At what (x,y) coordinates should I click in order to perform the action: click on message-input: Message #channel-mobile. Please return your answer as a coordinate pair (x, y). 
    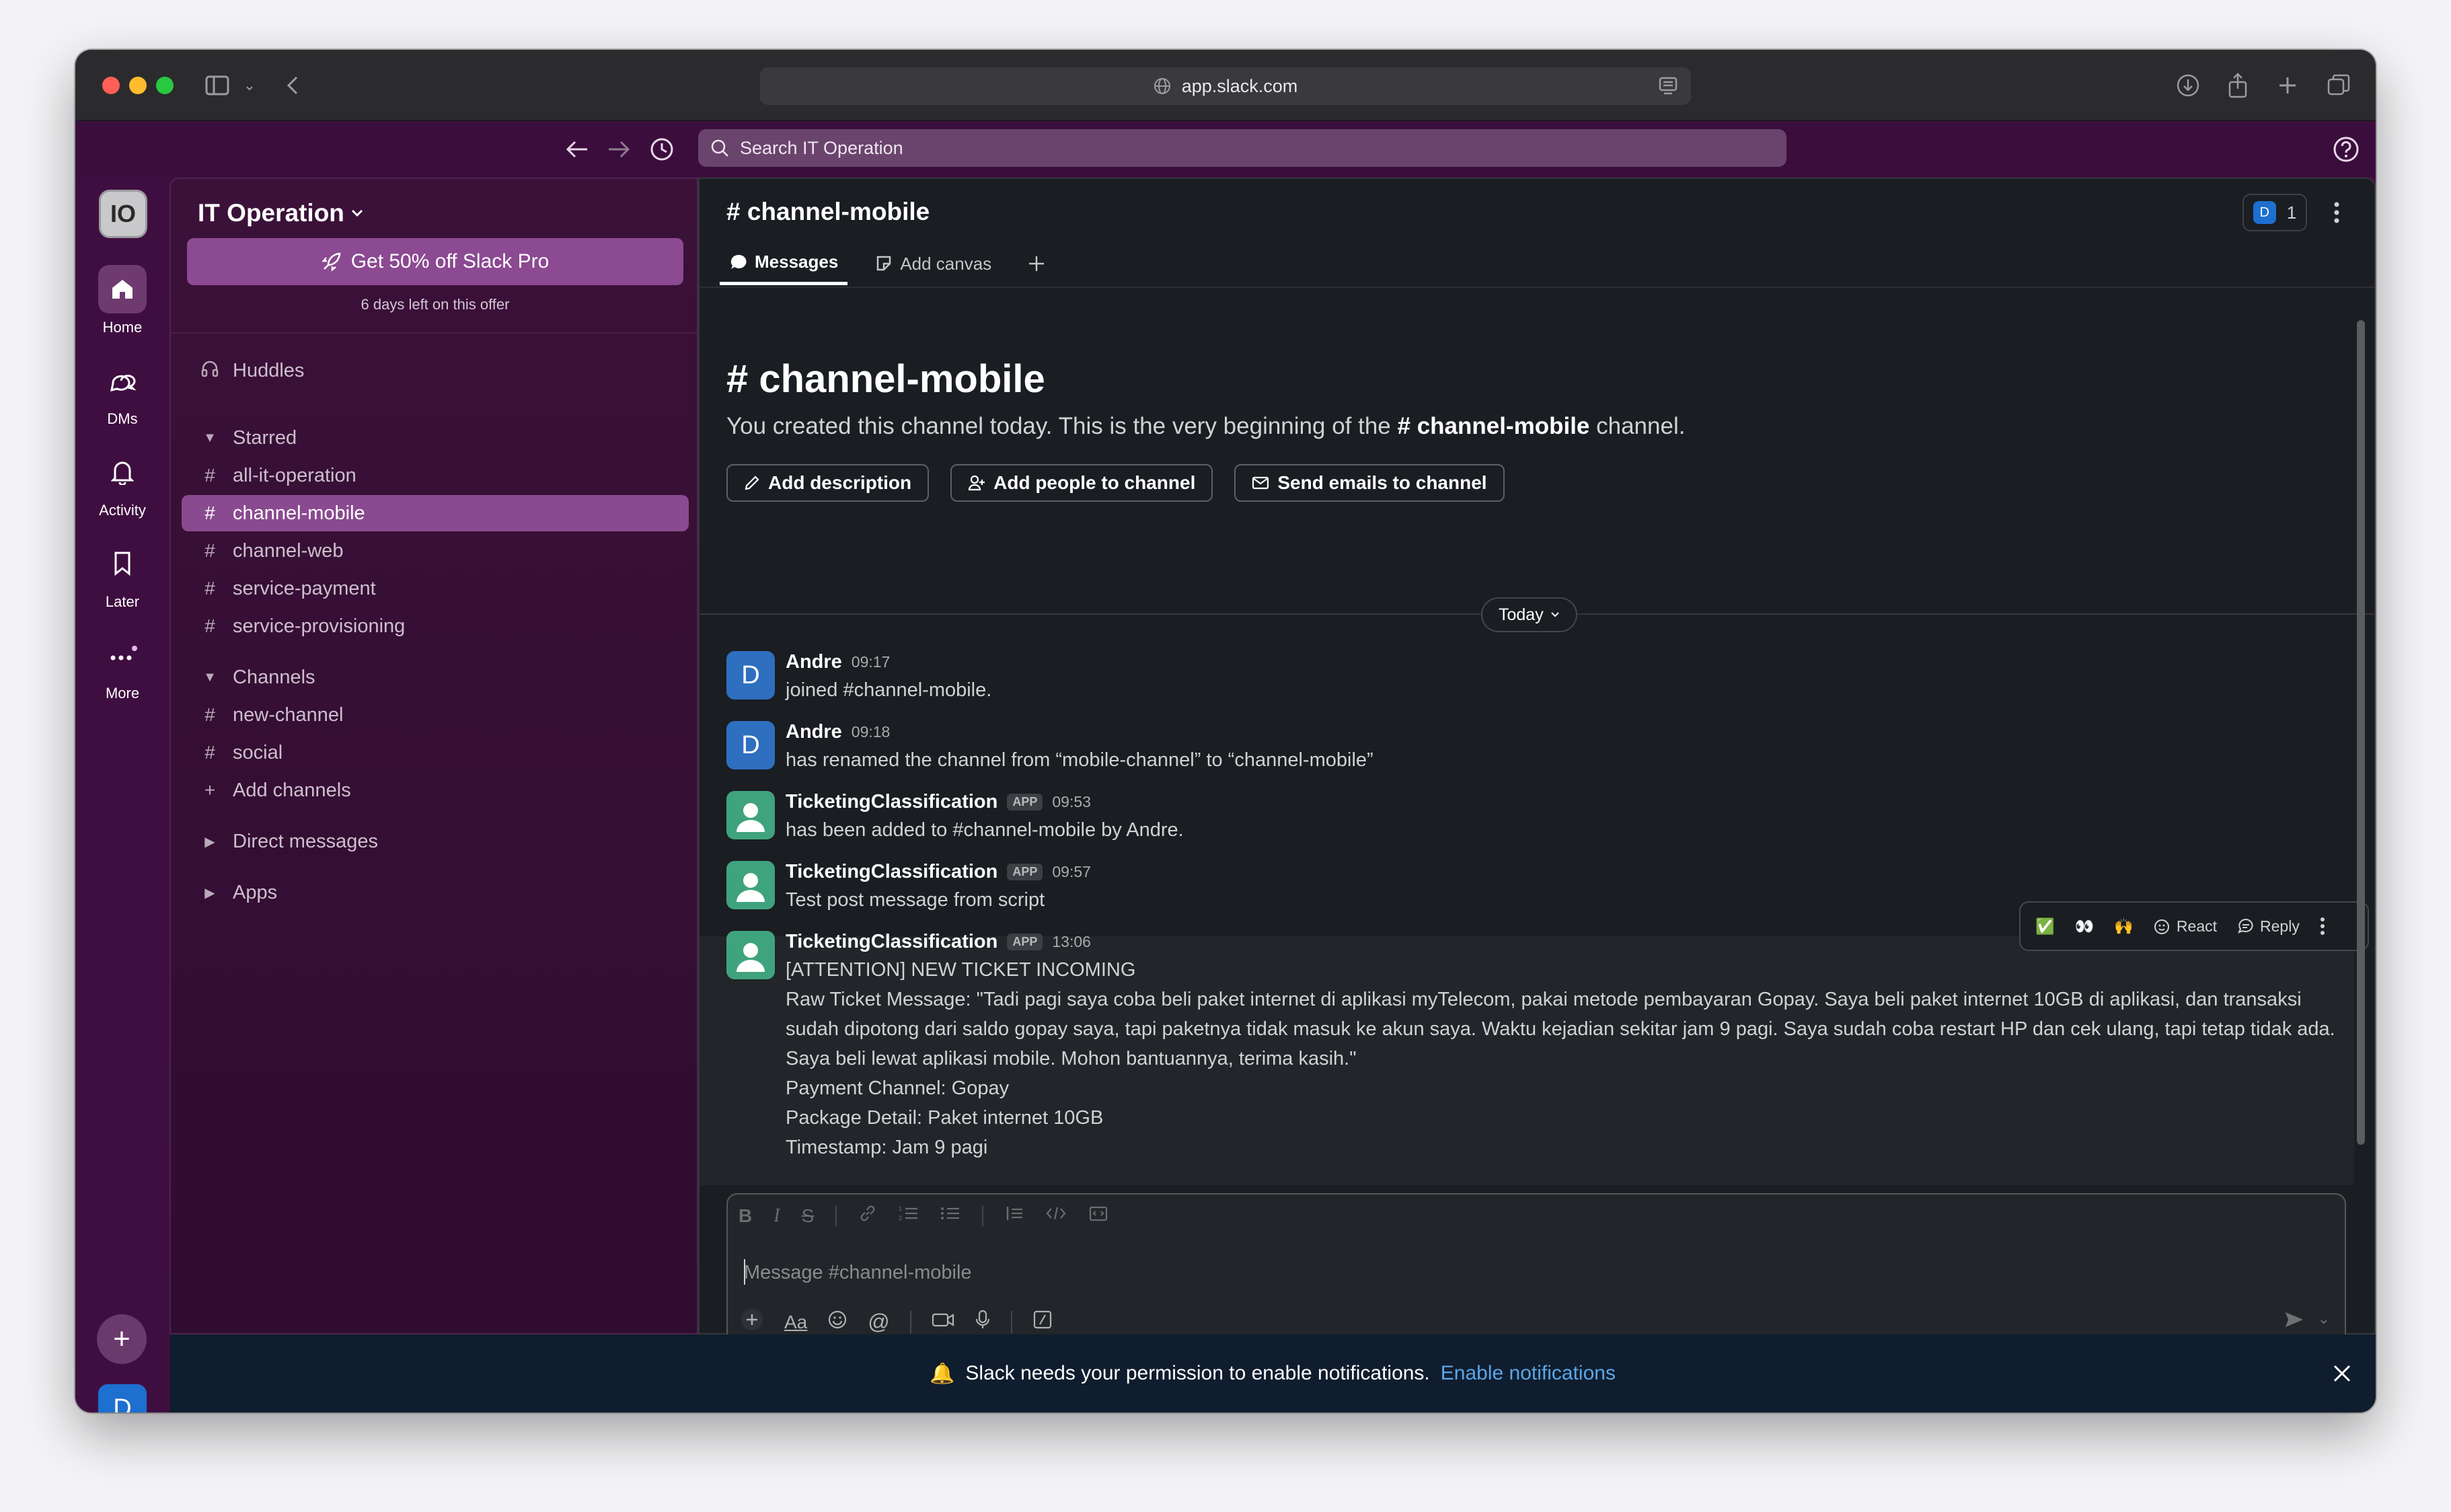
    Looking at the image, I should click on (858, 1273).